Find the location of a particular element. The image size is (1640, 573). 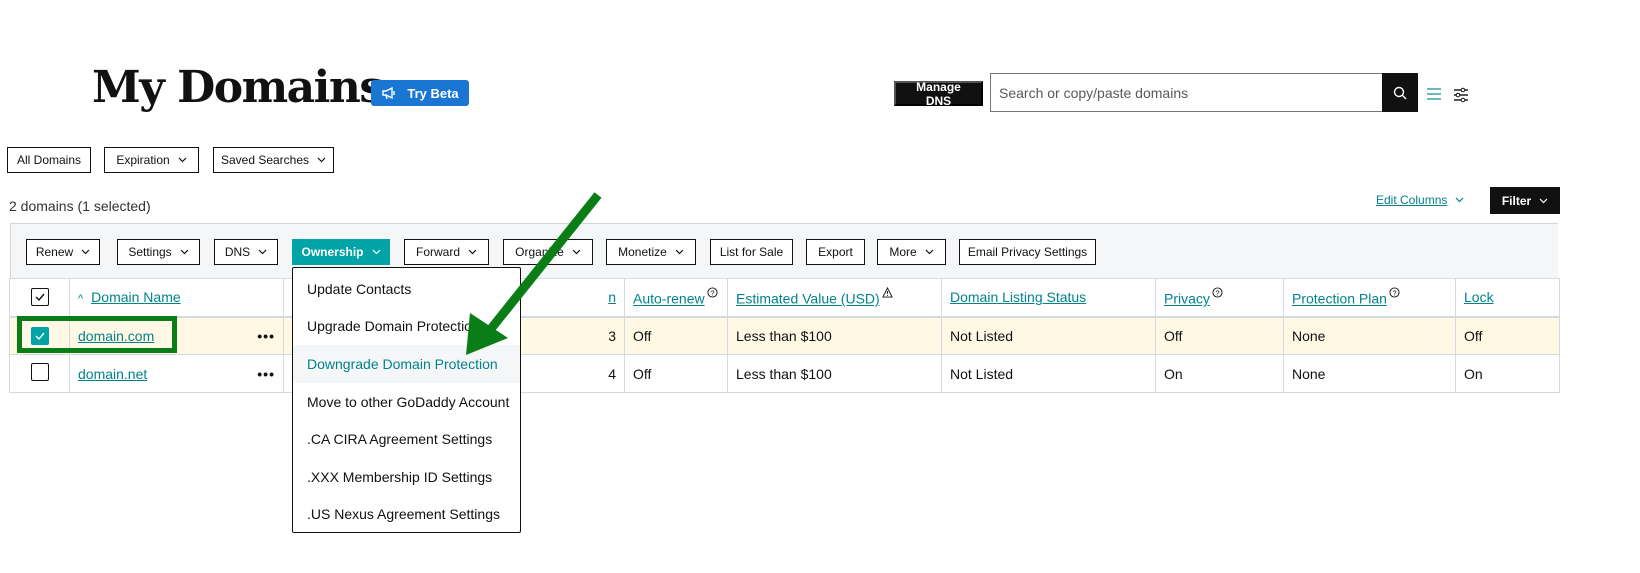

row-select-cell is located at coordinates (39, 335).